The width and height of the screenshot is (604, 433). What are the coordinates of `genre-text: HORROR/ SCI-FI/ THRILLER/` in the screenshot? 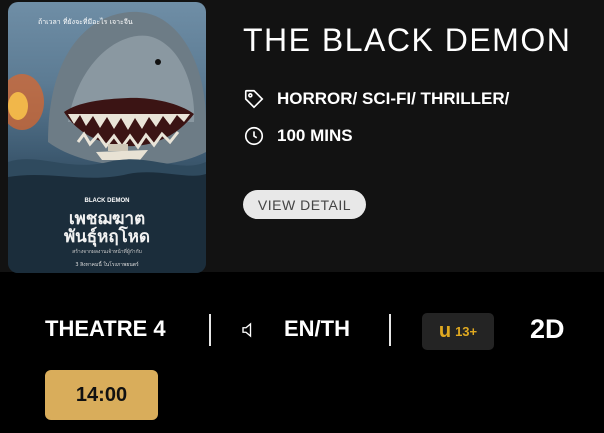 It's located at (393, 98).